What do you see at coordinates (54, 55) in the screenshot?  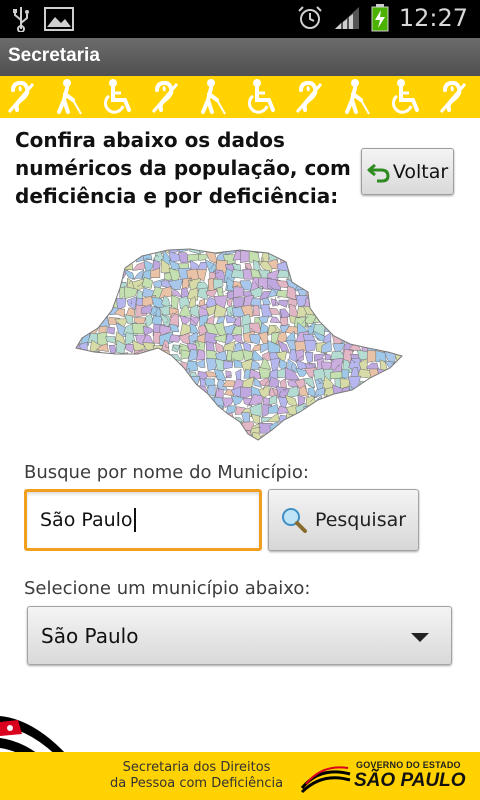 I see `app-title: Secretaria` at bounding box center [54, 55].